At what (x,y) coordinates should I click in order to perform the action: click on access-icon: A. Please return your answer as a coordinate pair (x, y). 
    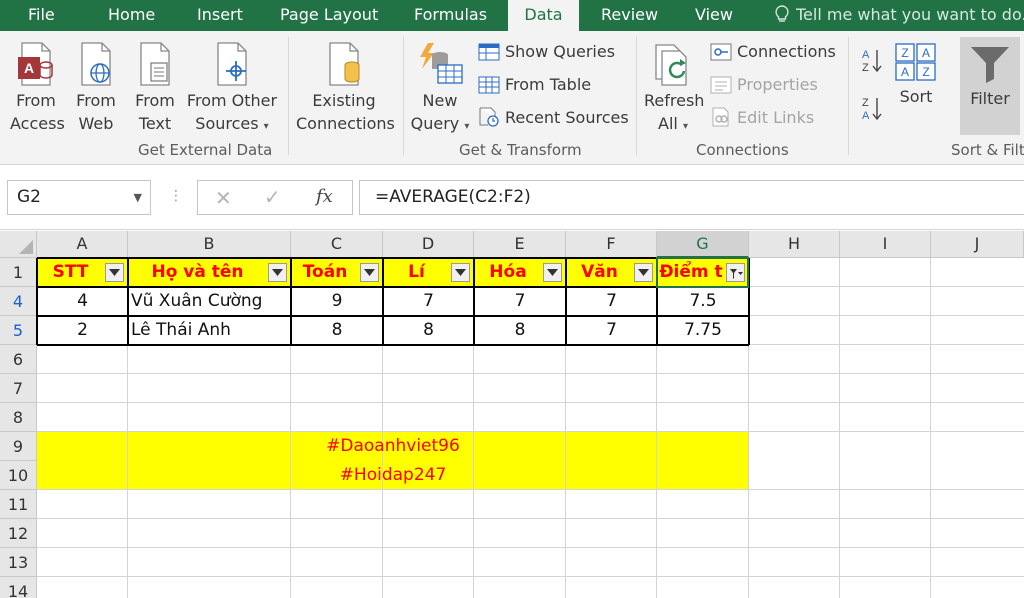
    Looking at the image, I should click on (35, 64).